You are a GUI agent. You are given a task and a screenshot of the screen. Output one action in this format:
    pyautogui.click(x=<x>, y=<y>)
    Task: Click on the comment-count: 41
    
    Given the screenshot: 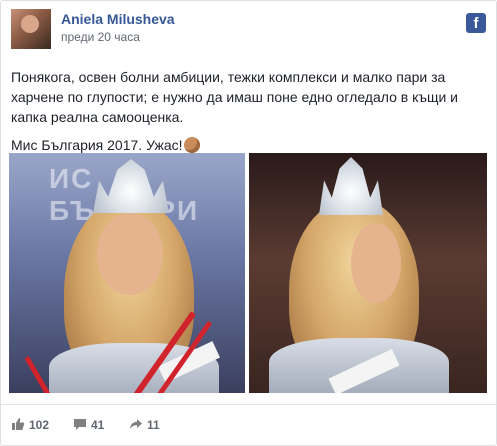 What is the action you would take?
    pyautogui.click(x=88, y=424)
    